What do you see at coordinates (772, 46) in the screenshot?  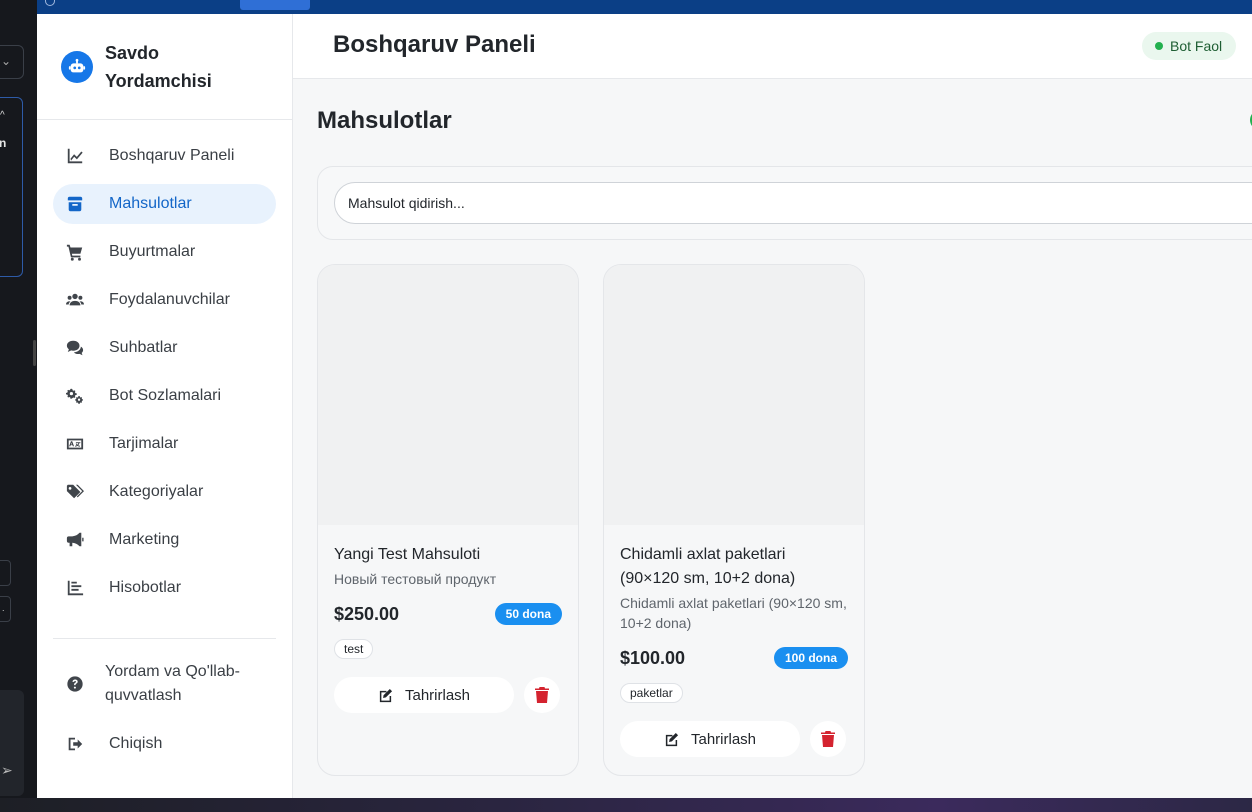 I see `topbar: Boshqaruv Paneli Bot Faol` at bounding box center [772, 46].